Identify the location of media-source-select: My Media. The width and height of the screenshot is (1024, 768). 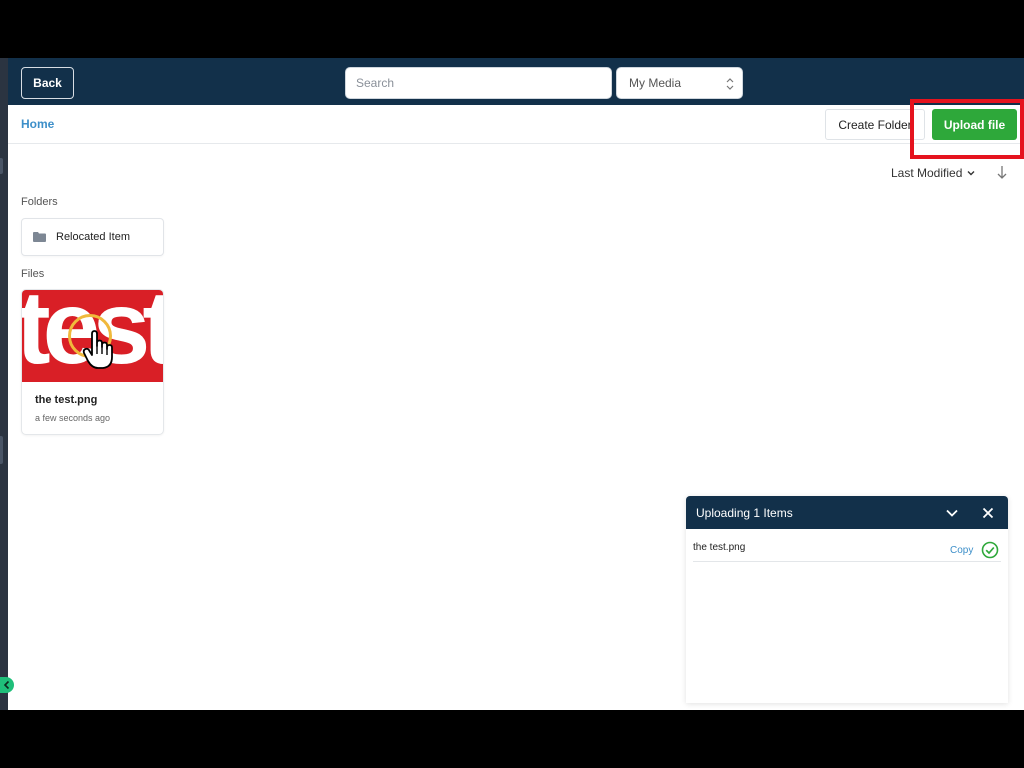
(679, 83).